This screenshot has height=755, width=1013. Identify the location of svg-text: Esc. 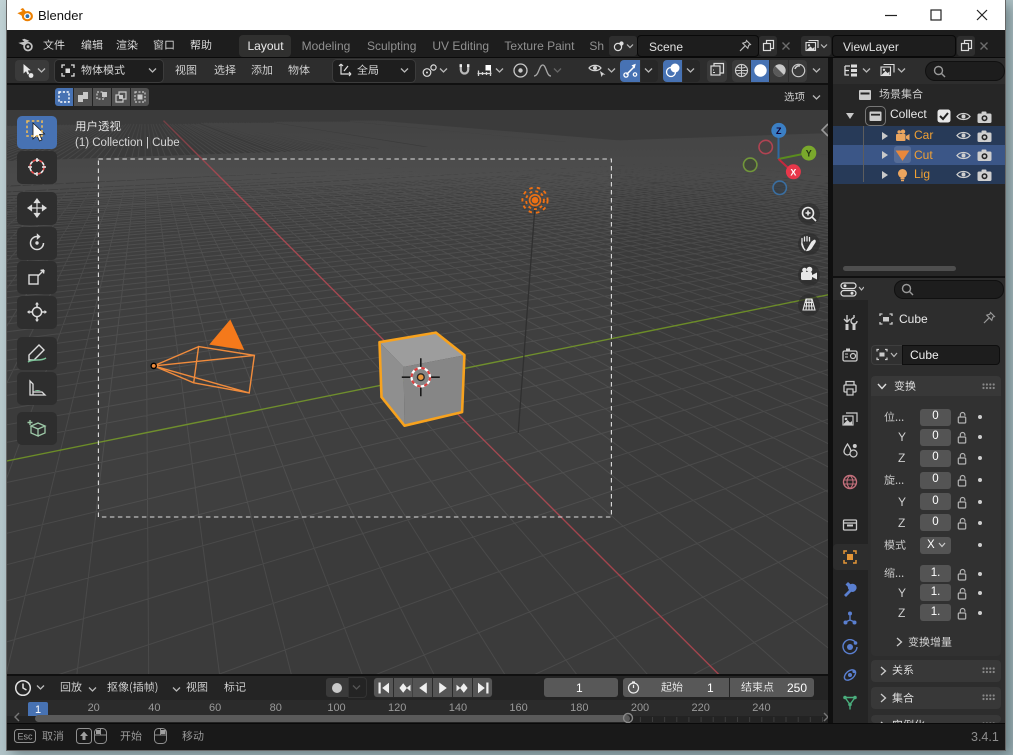
(25, 737).